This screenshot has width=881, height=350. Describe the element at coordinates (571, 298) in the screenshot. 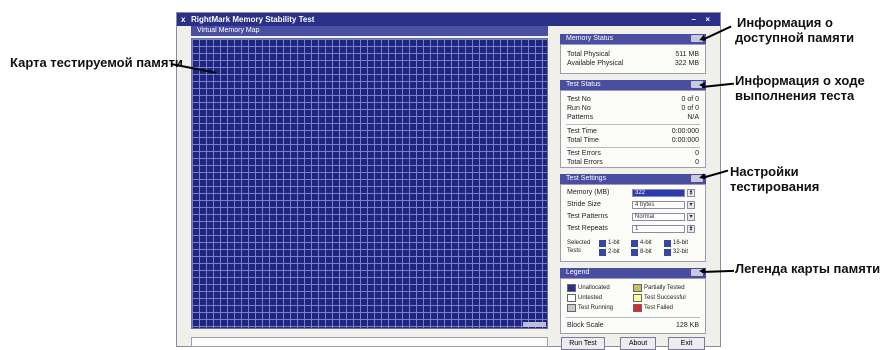

I see `legend-swatch-untested` at that location.